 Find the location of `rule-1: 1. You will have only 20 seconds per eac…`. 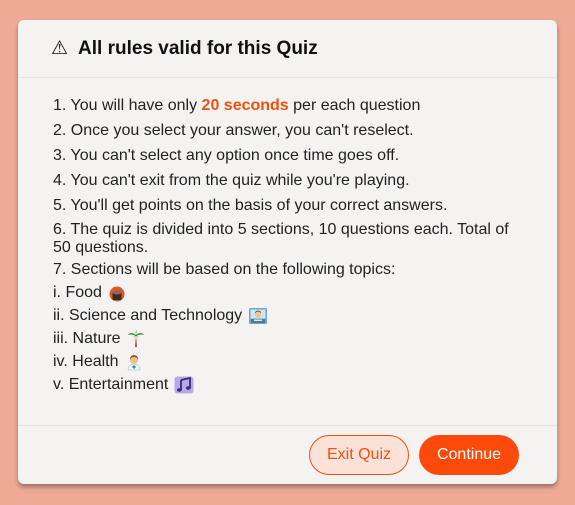

rule-1: 1. You will have only 20 seconds per eac… is located at coordinates (291, 106).